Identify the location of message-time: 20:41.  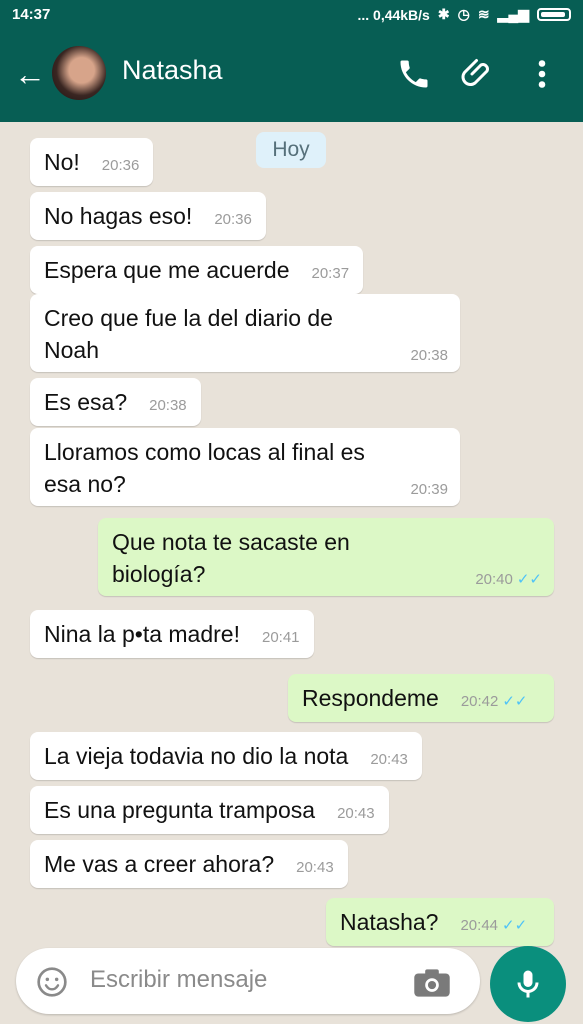
(280, 637).